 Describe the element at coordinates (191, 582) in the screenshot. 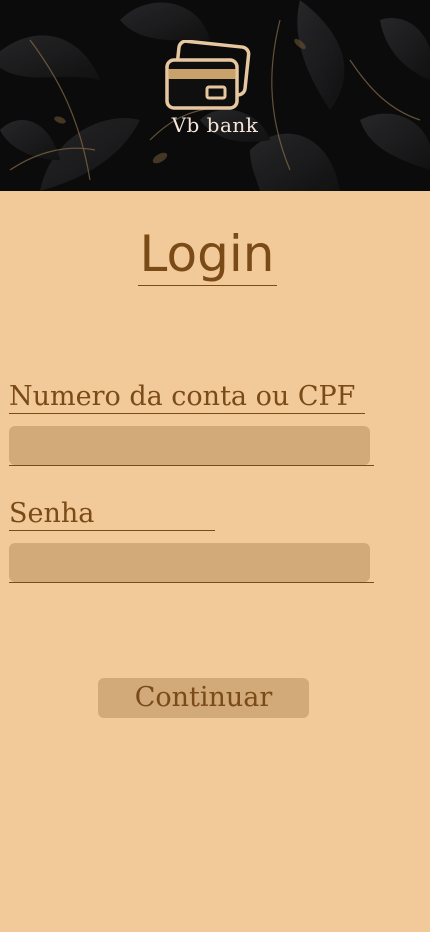

I see `password-input-underline` at that location.